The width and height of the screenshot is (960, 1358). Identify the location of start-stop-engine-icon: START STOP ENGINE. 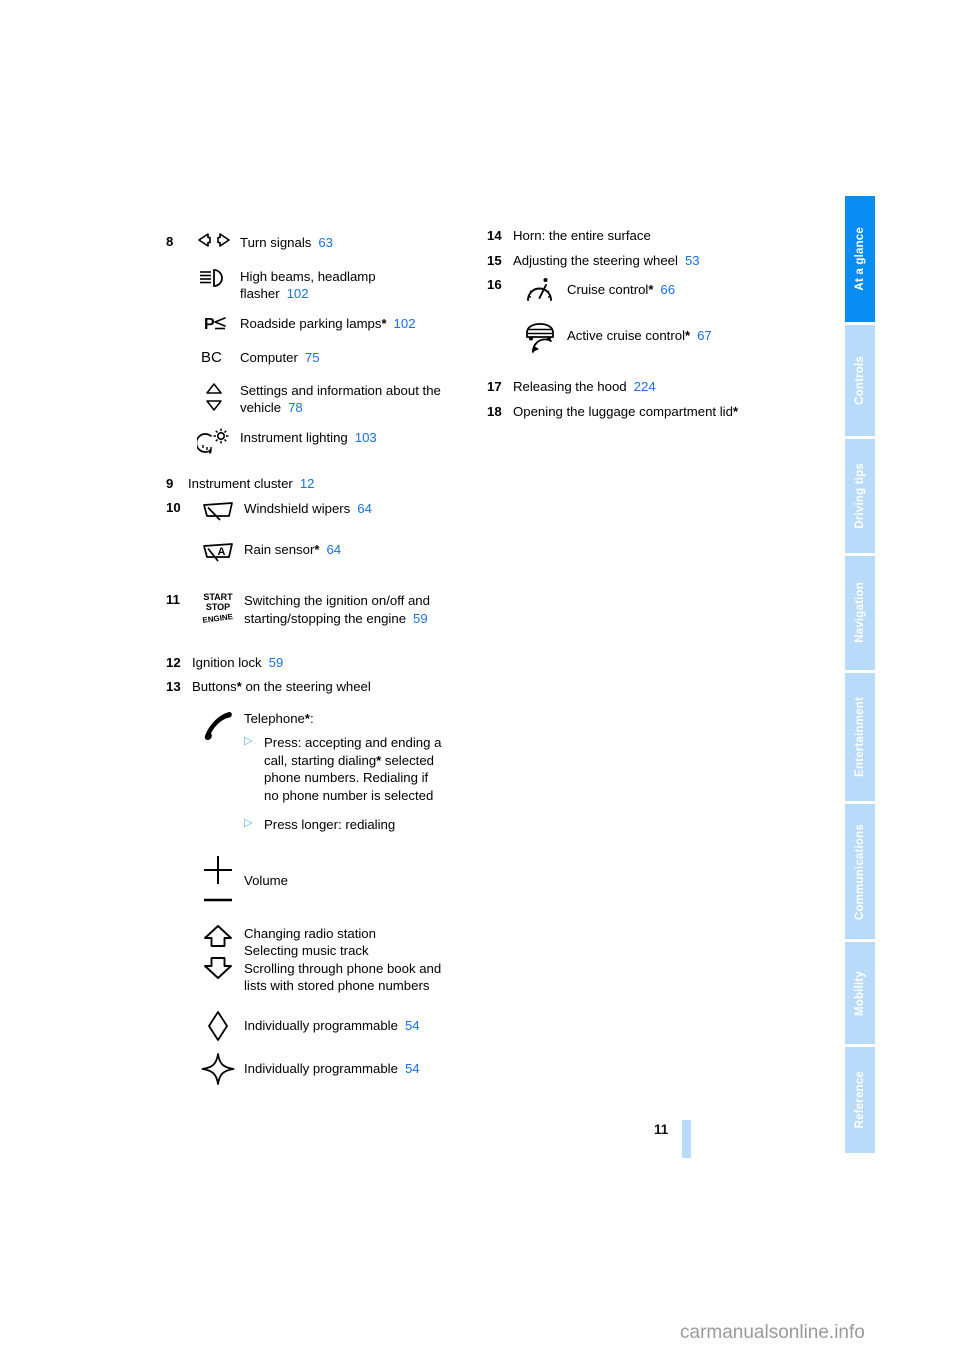
(218, 607).